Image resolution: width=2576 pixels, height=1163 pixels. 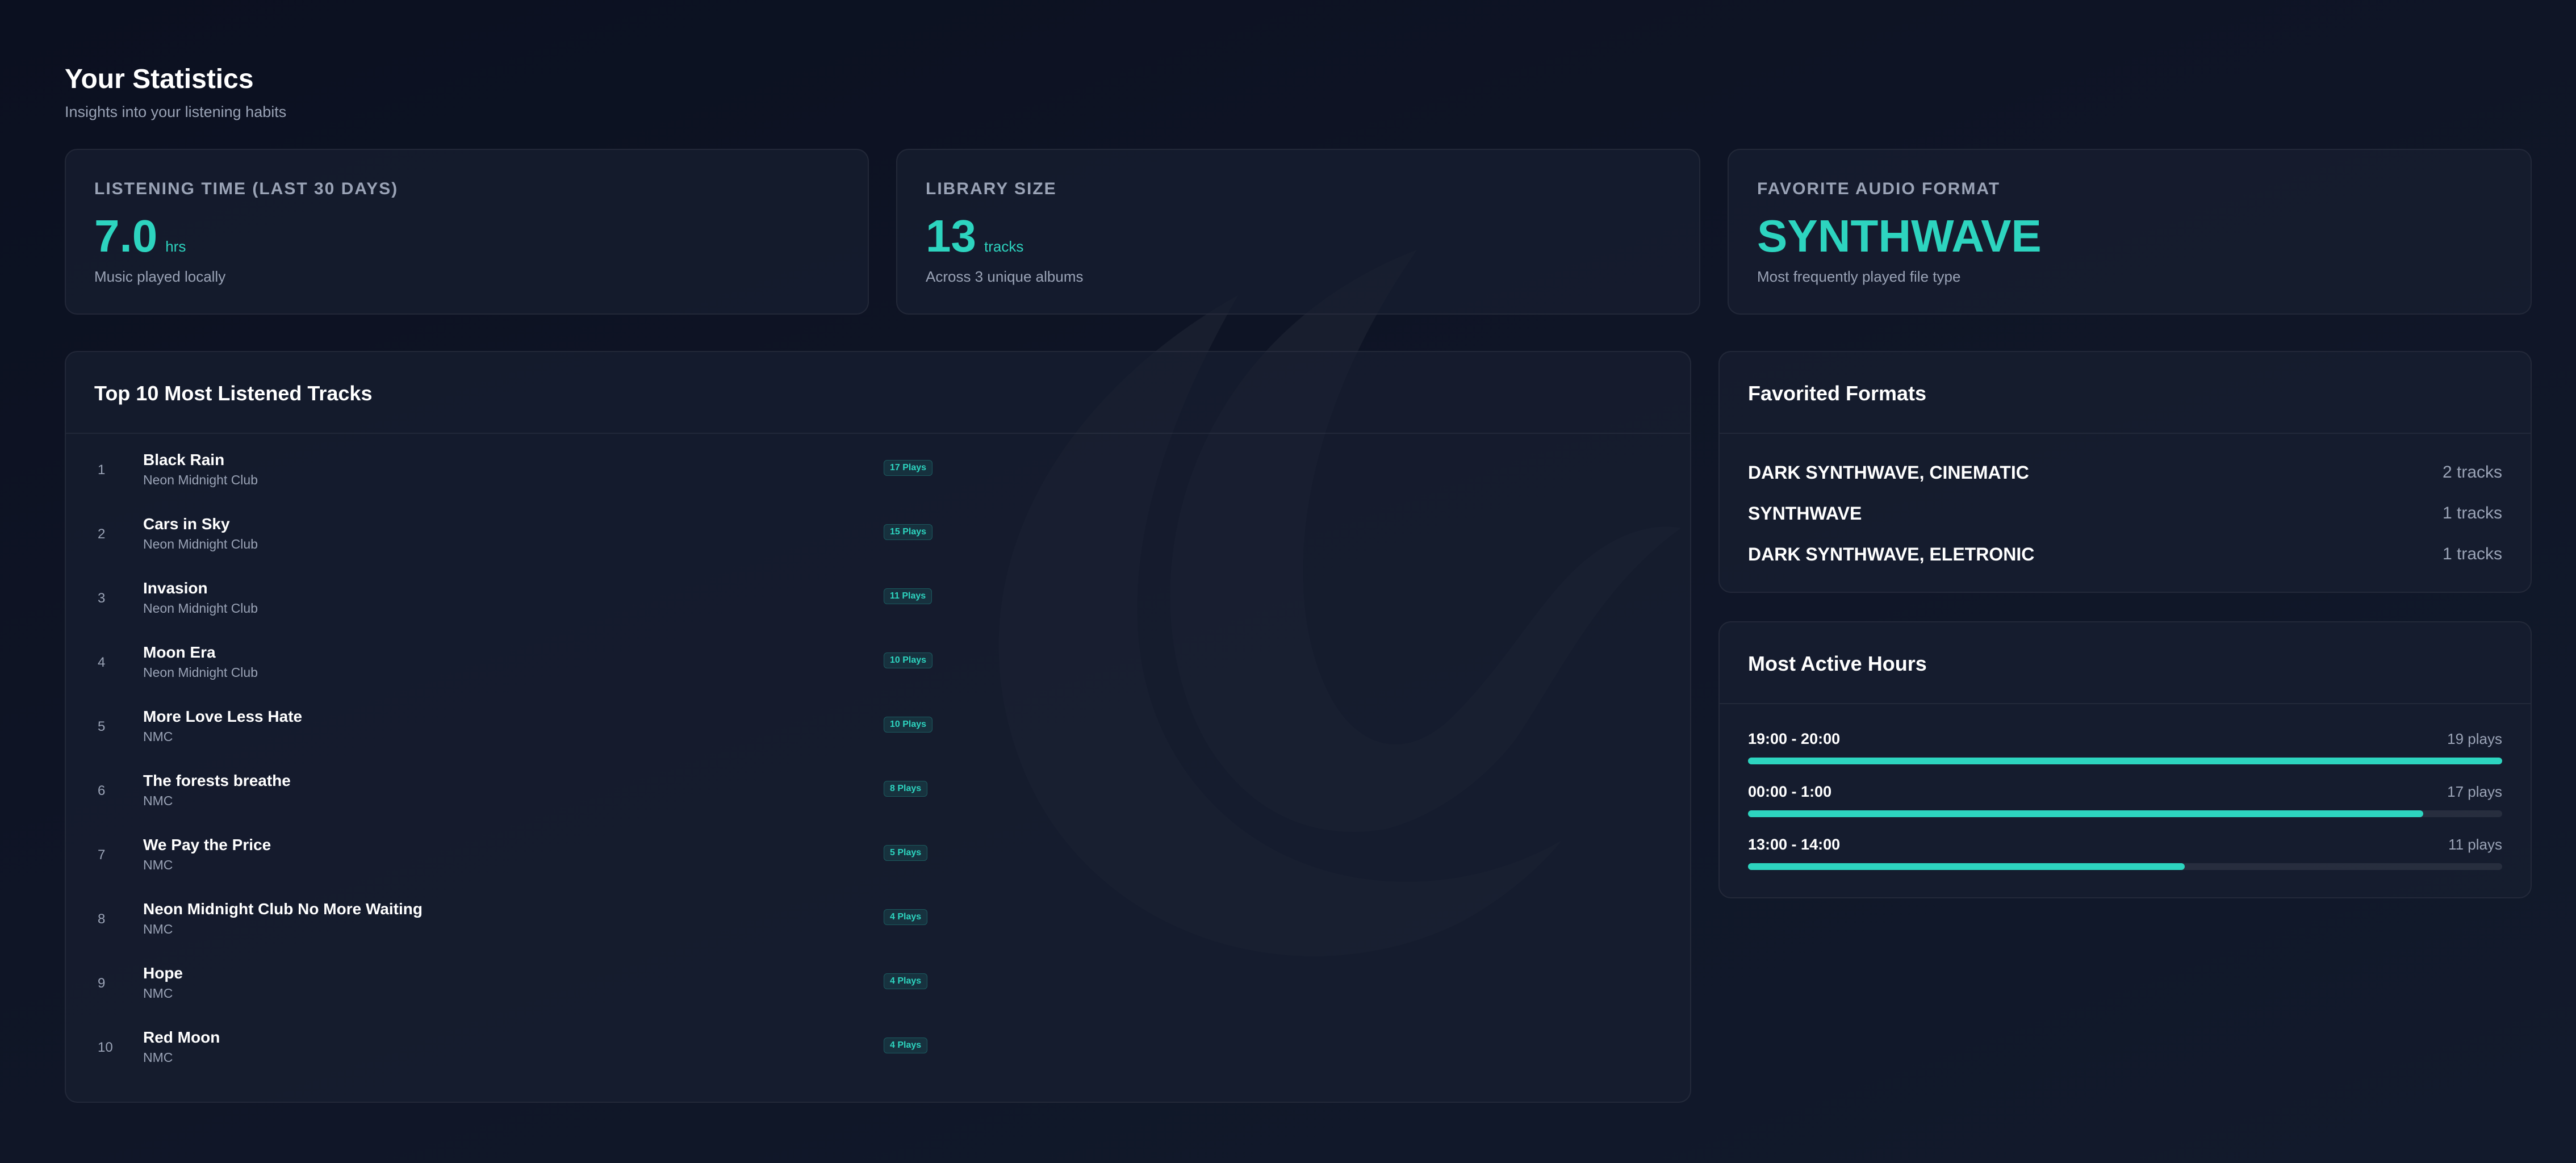 What do you see at coordinates (175, 246) in the screenshot?
I see `stat-unit: hrs` at bounding box center [175, 246].